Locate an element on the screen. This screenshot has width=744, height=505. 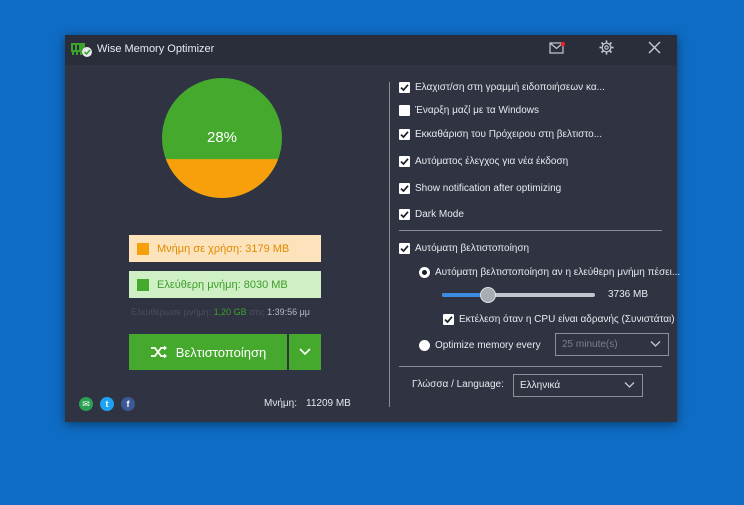
interval-select: 25 minute(s) is located at coordinates (612, 344).